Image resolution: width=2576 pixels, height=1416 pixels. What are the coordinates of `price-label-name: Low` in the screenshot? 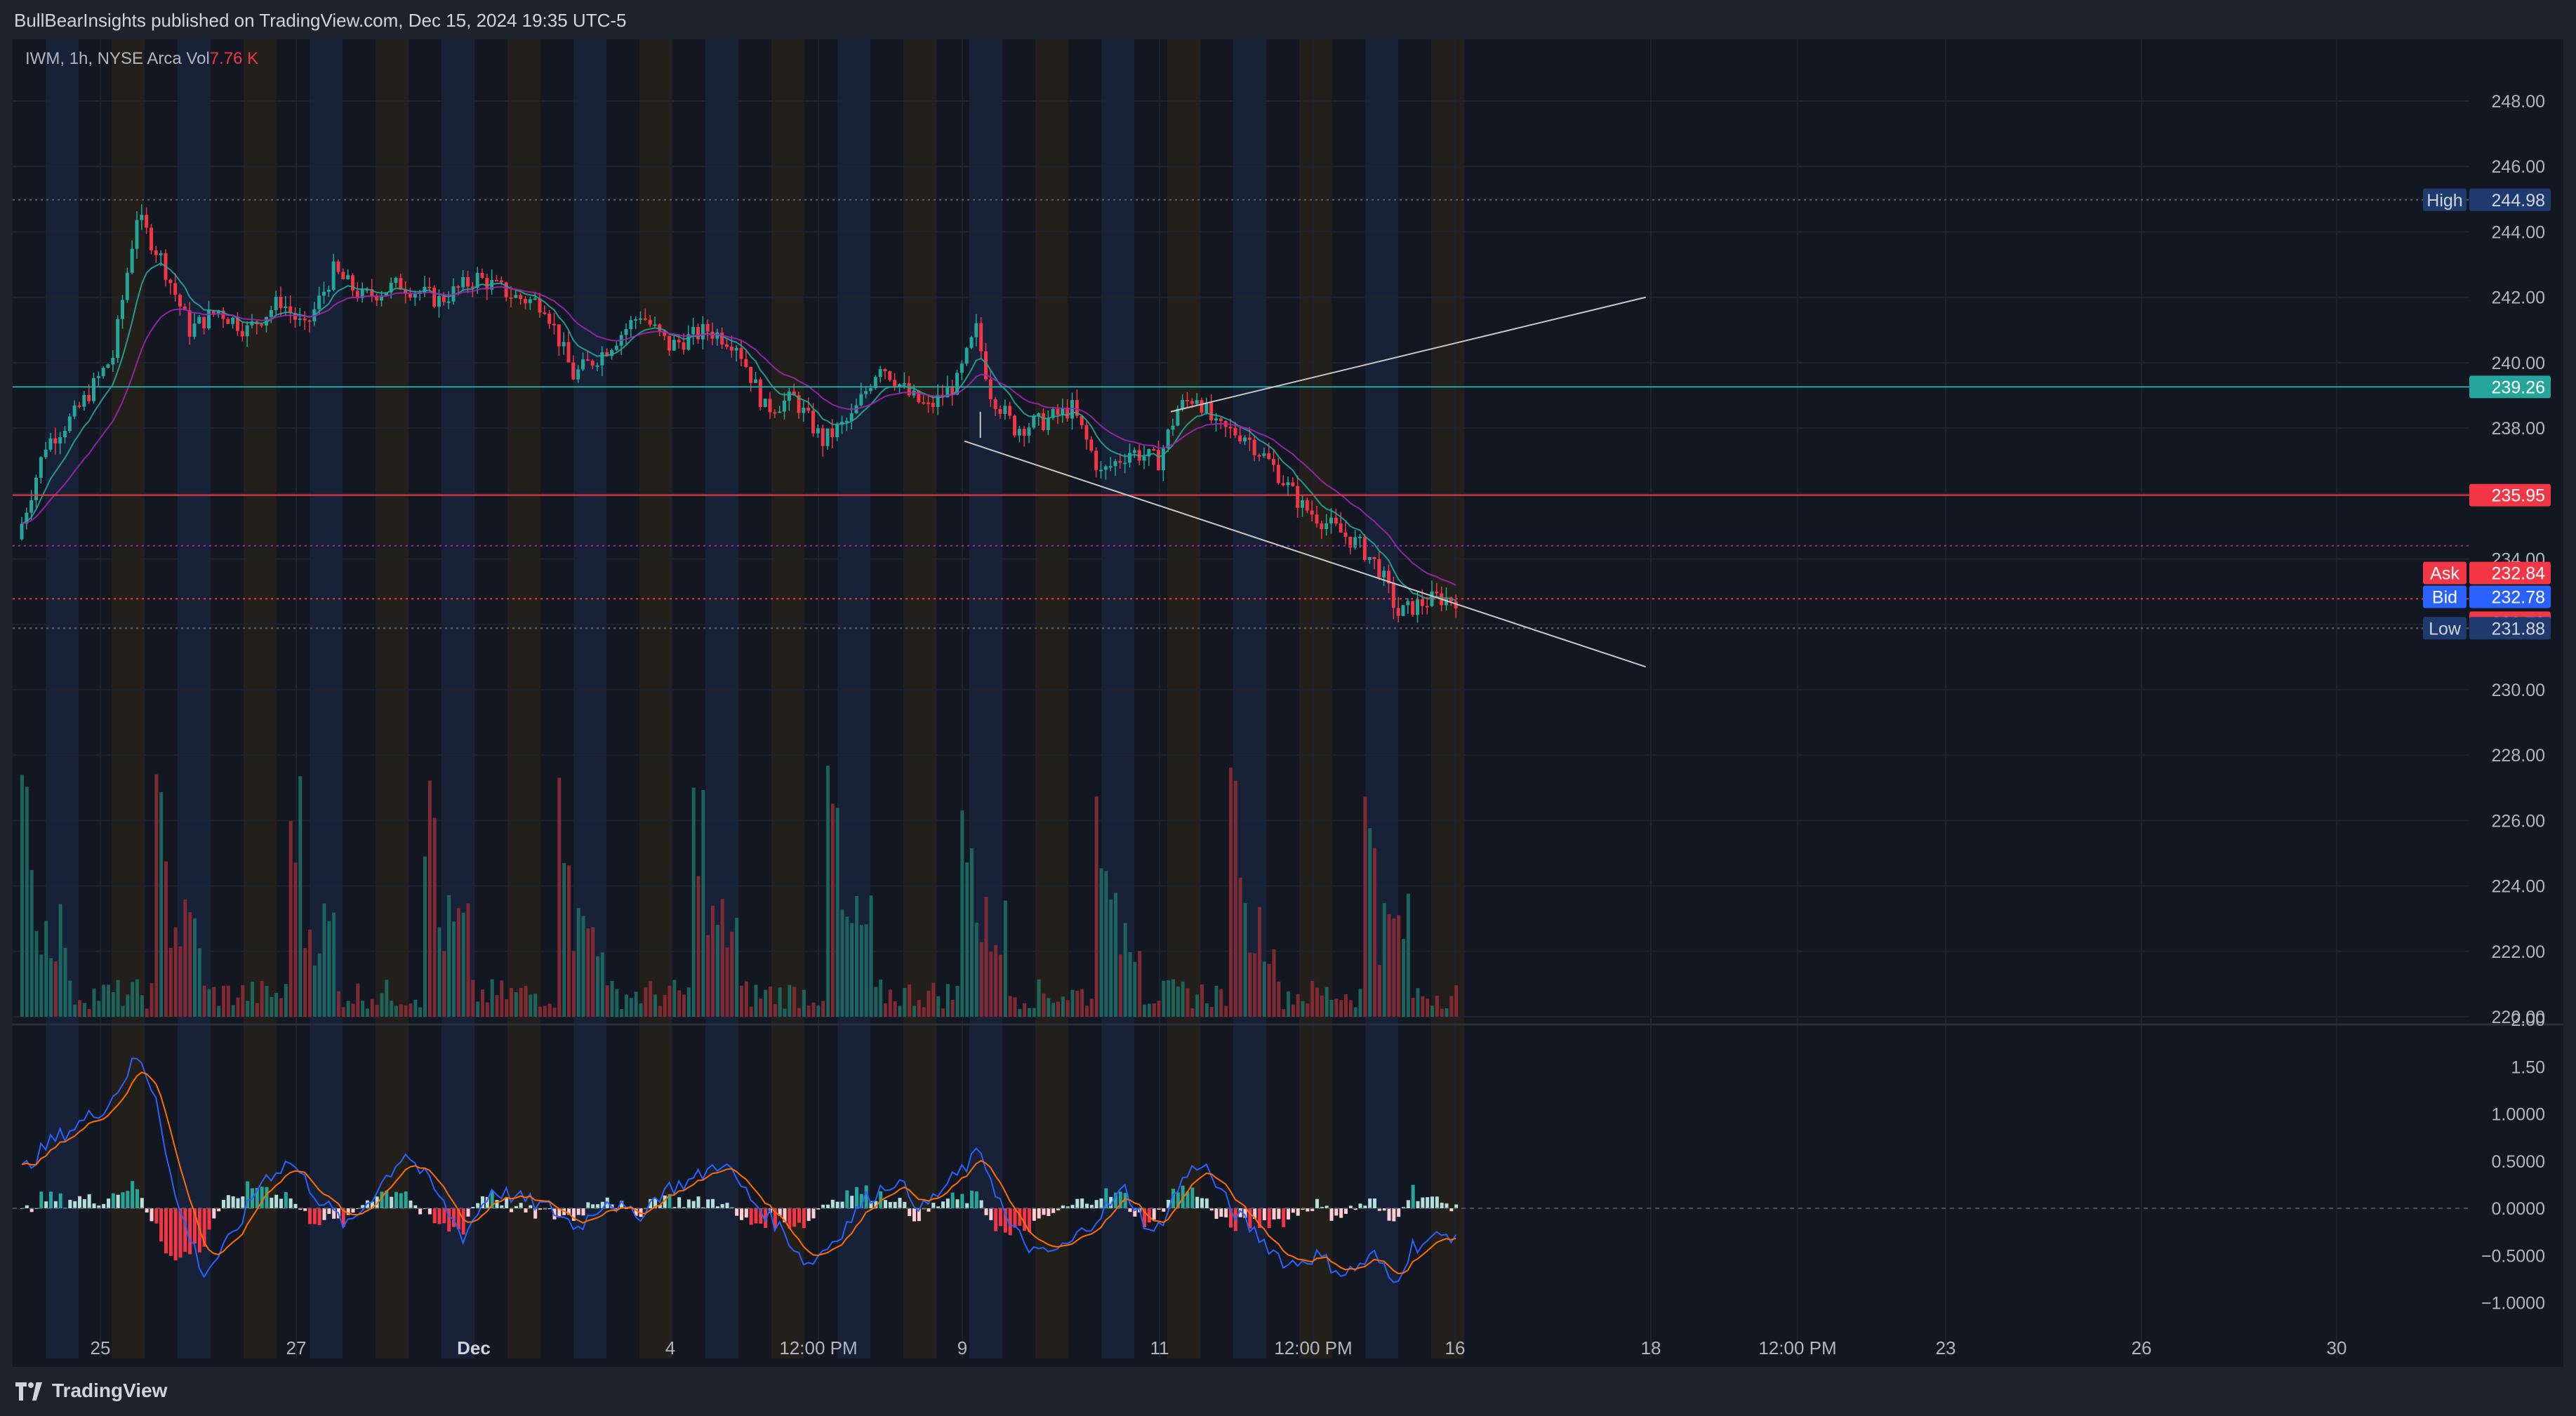 It's located at (2445, 629).